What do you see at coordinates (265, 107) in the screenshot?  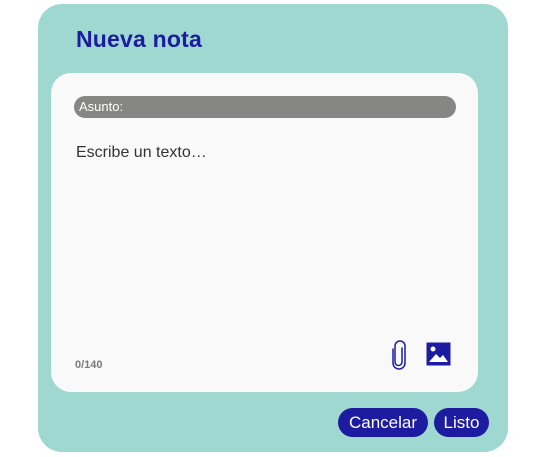 I see `subject-field: Asunto:` at bounding box center [265, 107].